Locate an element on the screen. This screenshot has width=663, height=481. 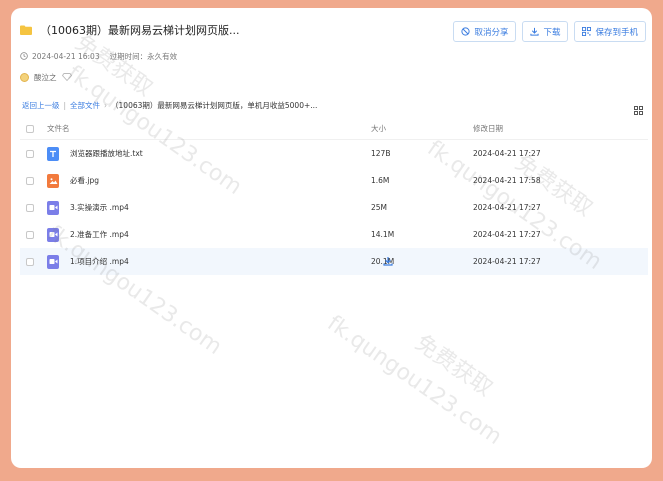
avatar is located at coordinates (24, 77).